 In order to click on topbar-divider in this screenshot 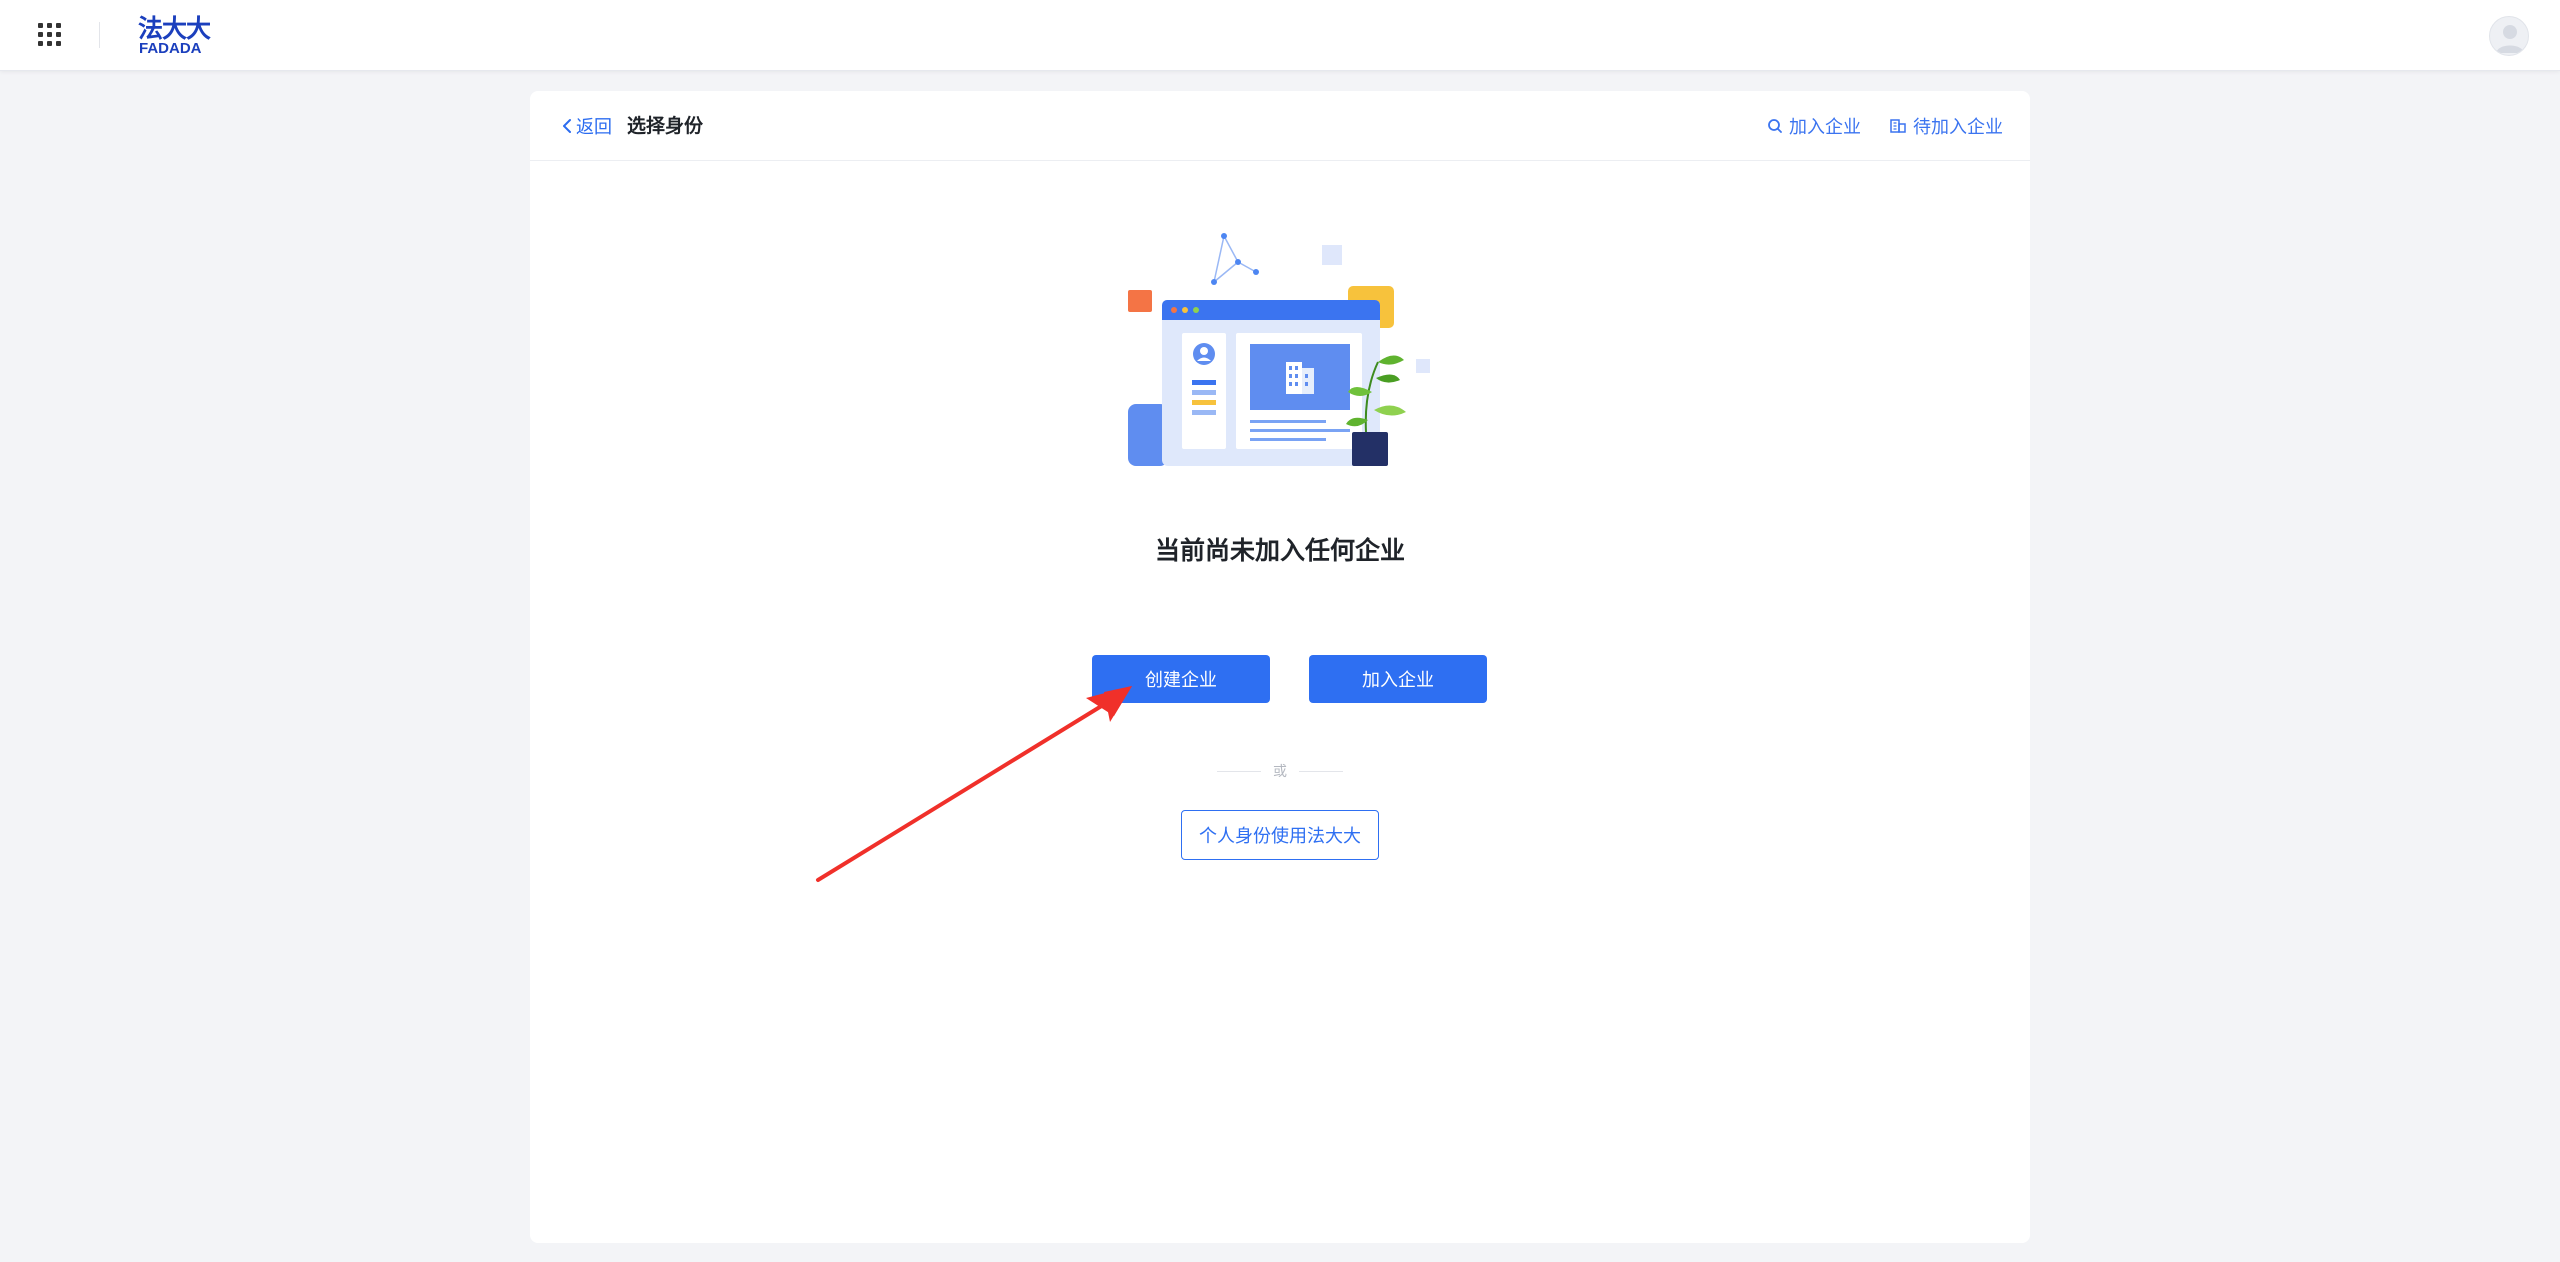, I will do `click(99, 35)`.